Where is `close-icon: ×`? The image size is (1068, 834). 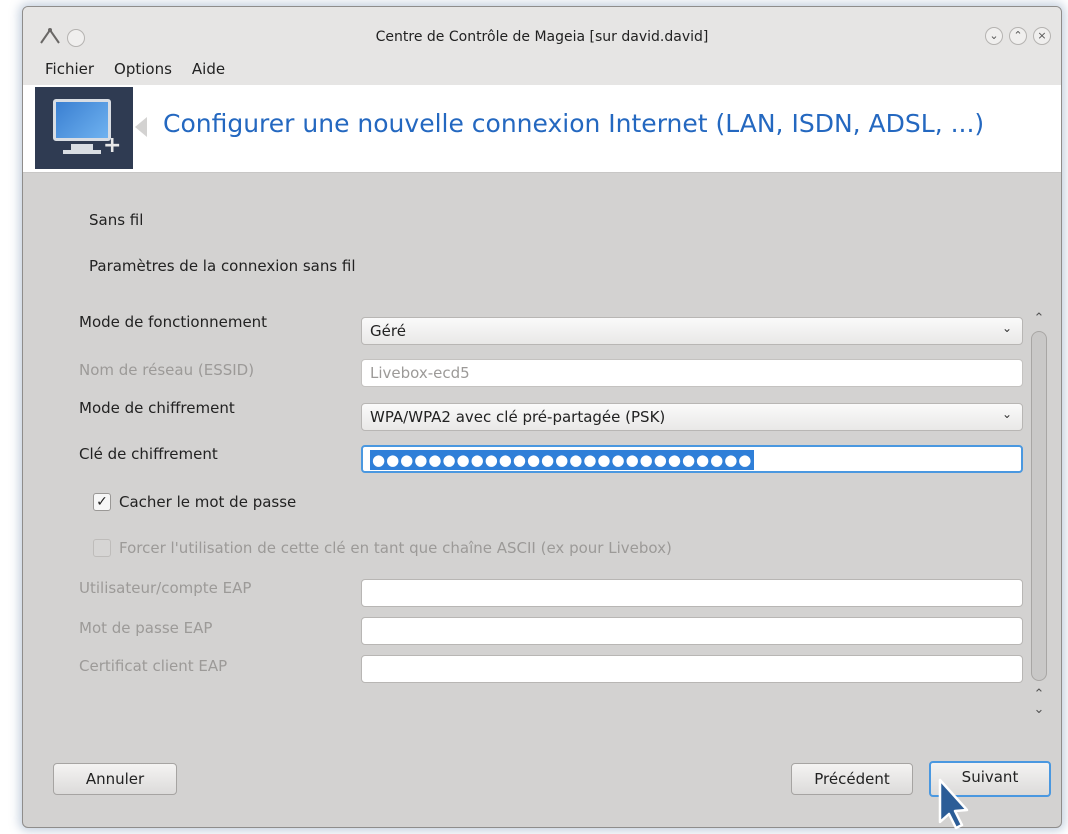 close-icon: × is located at coordinates (1042, 36).